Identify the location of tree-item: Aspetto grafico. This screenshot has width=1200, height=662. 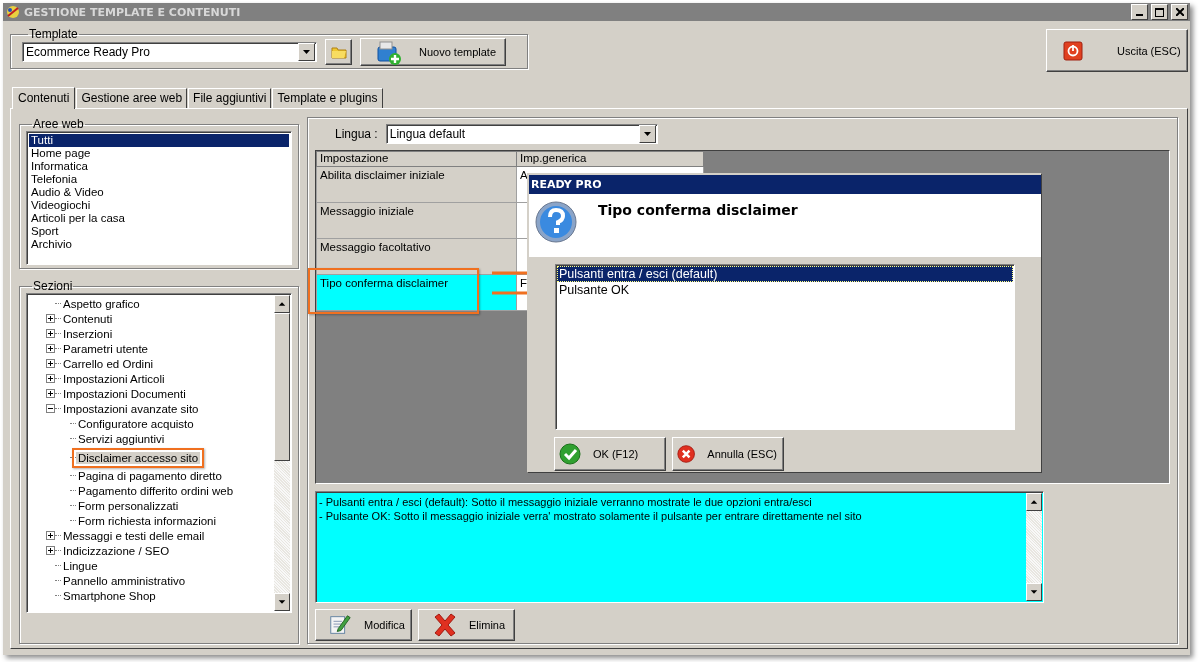
(101, 303).